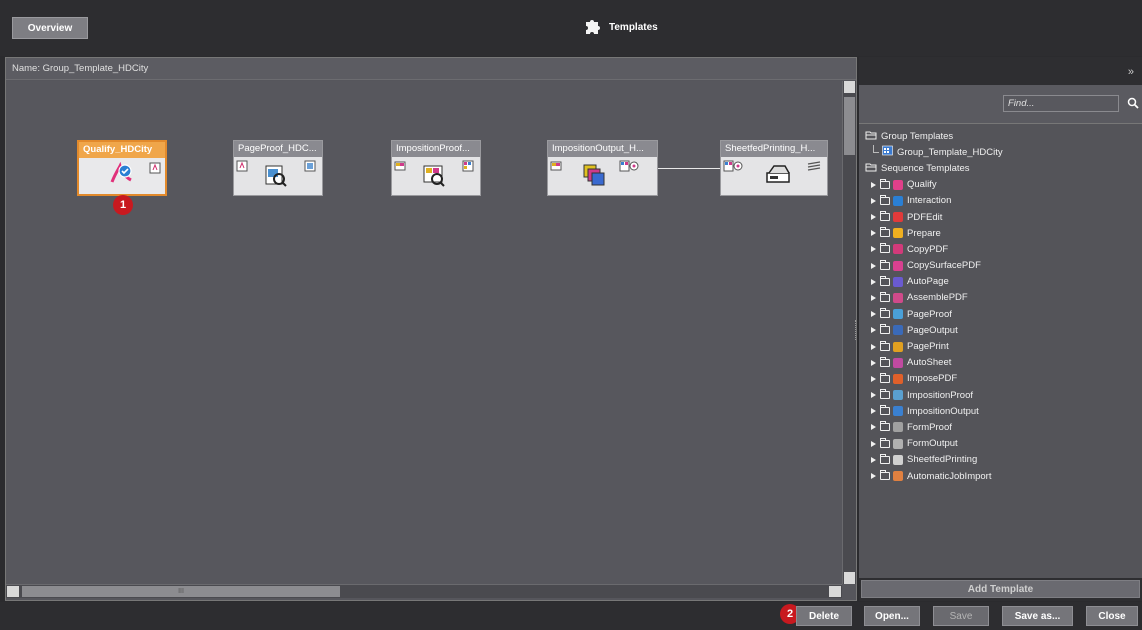 This screenshot has width=1142, height=630. Describe the element at coordinates (1000, 314) in the screenshot. I see `tree-item-sequence-template: PageProof` at that location.